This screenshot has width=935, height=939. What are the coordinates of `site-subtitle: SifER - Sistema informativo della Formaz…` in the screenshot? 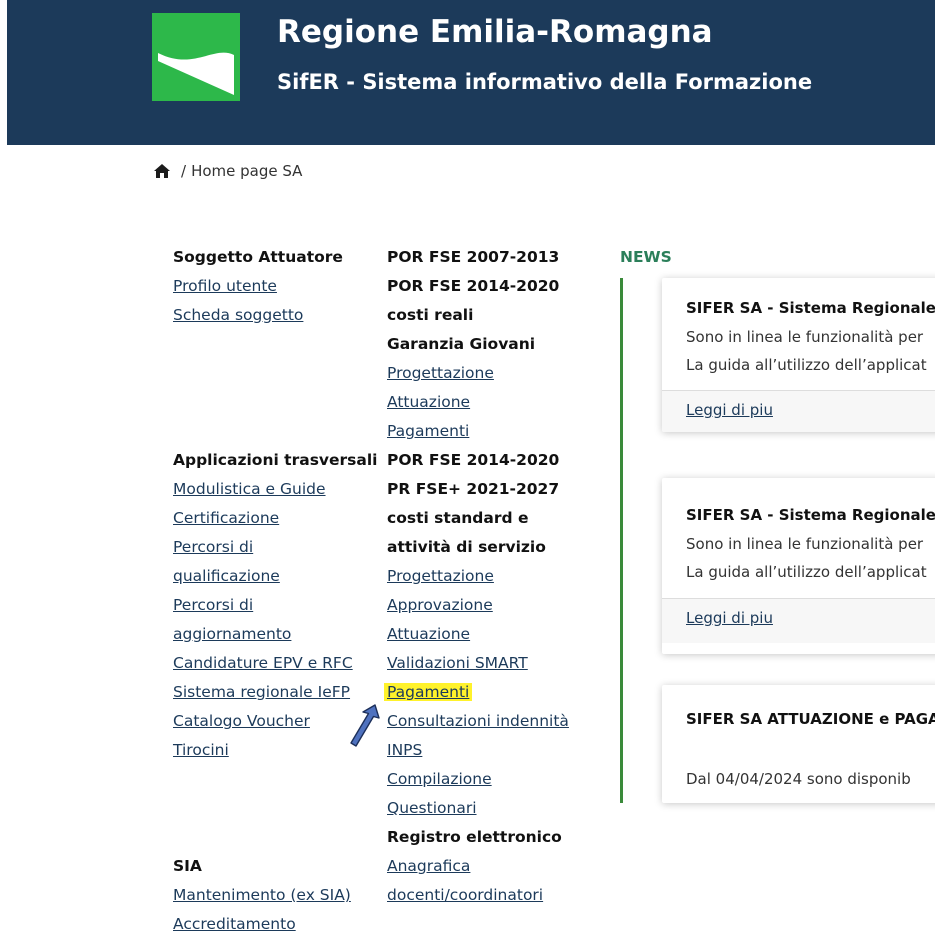 It's located at (545, 82).